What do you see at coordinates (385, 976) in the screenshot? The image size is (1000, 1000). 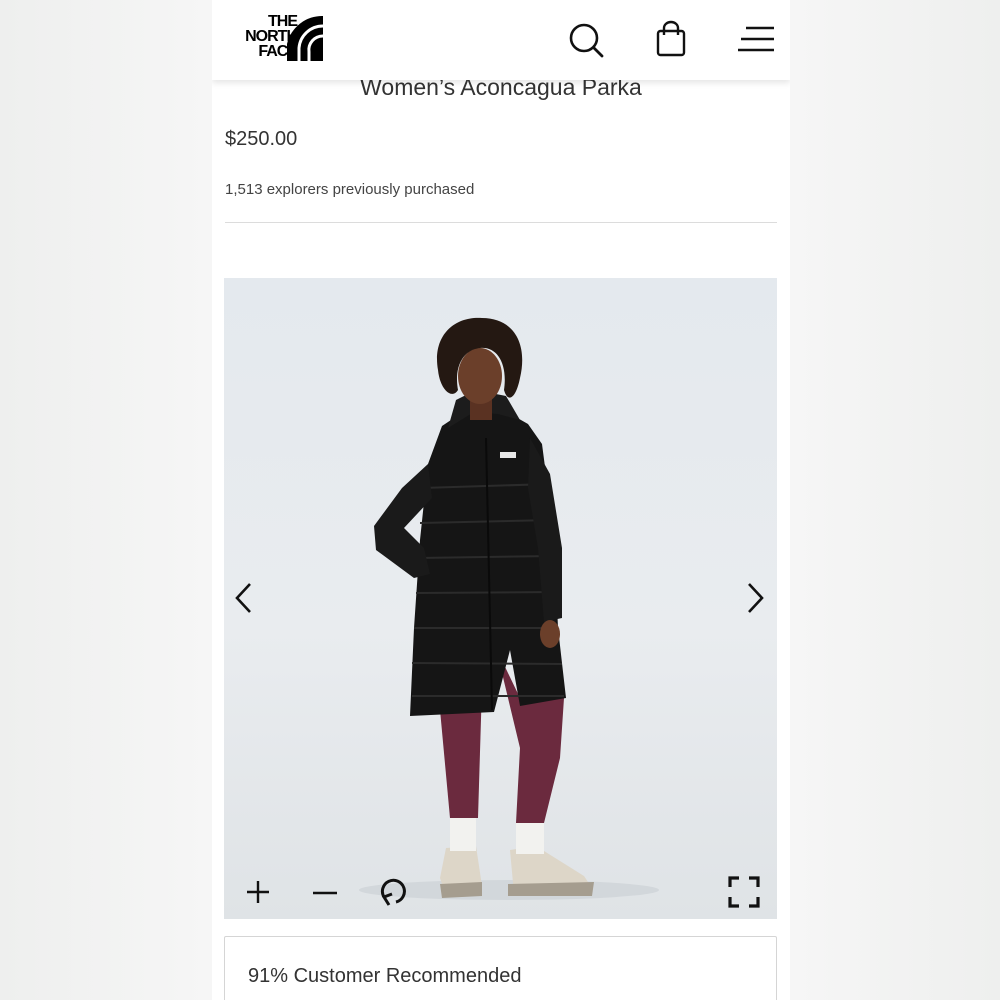 I see `recommendation-text: 91% Customer Recommended` at bounding box center [385, 976].